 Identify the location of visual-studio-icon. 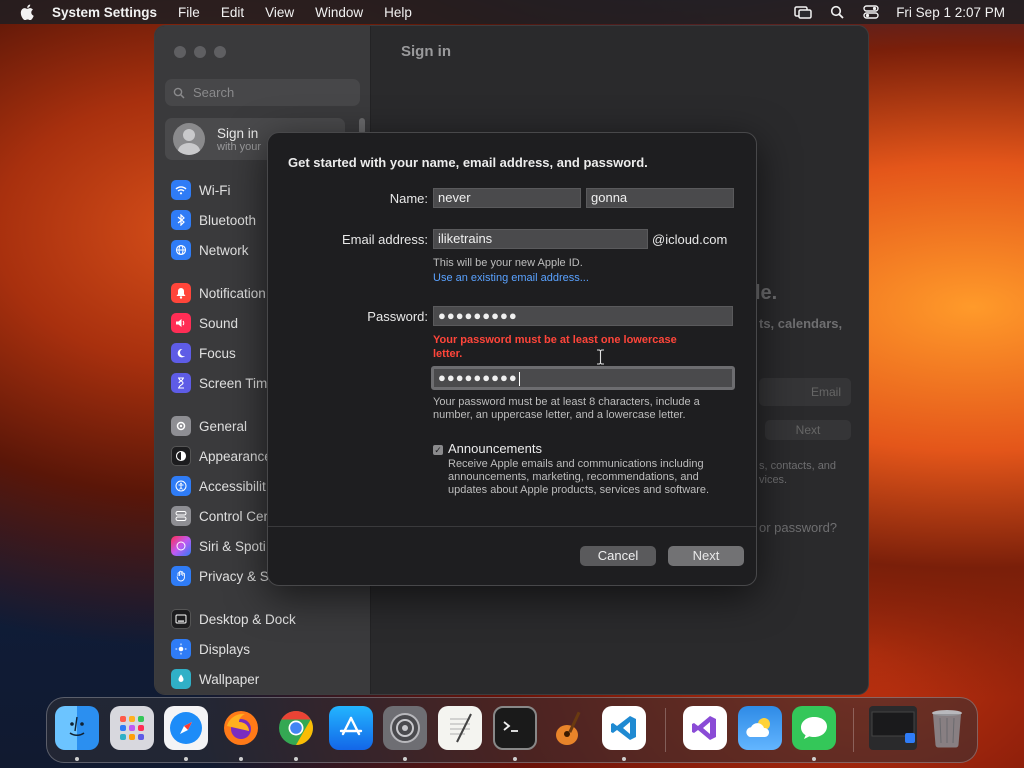
(705, 728).